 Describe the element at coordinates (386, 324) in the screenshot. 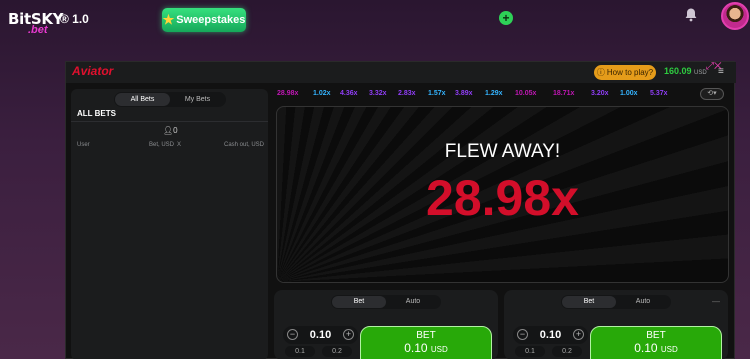

I see `bet-panel-1: Bet Auto − 0.10 + 0.1 0.2 BET 0.10 USD` at that location.